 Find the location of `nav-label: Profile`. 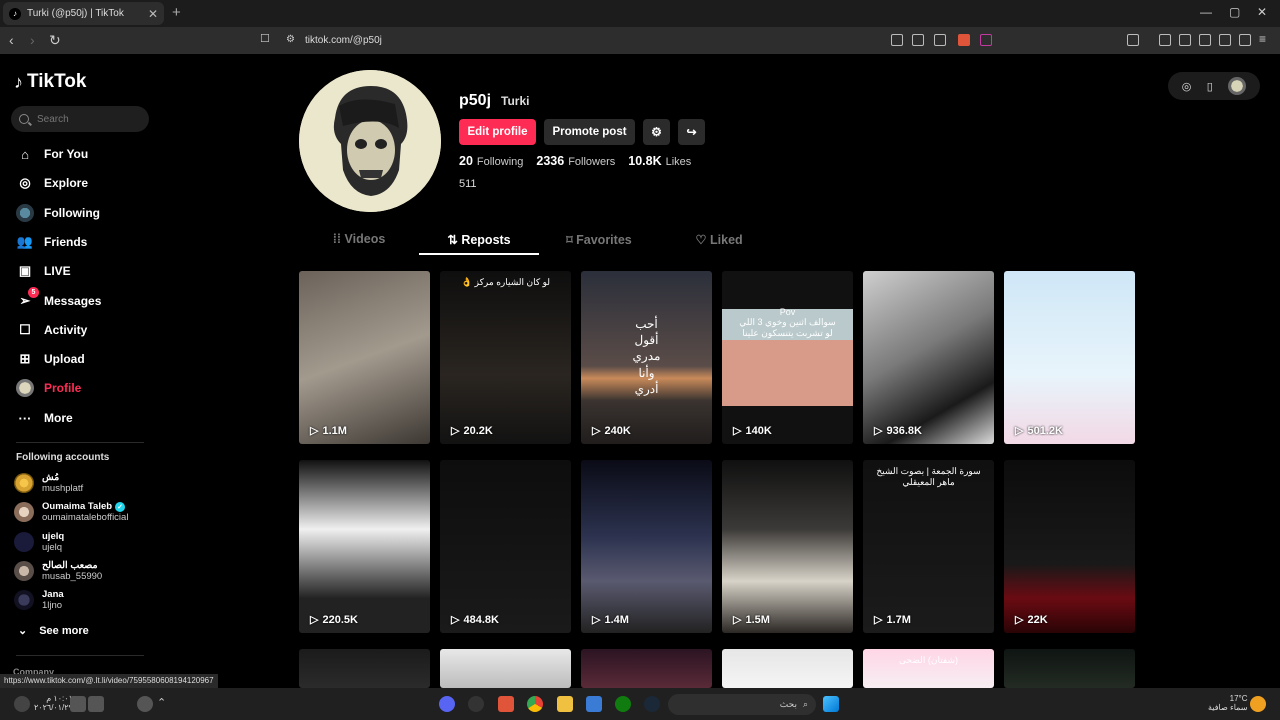

nav-label: Profile is located at coordinates (63, 388).